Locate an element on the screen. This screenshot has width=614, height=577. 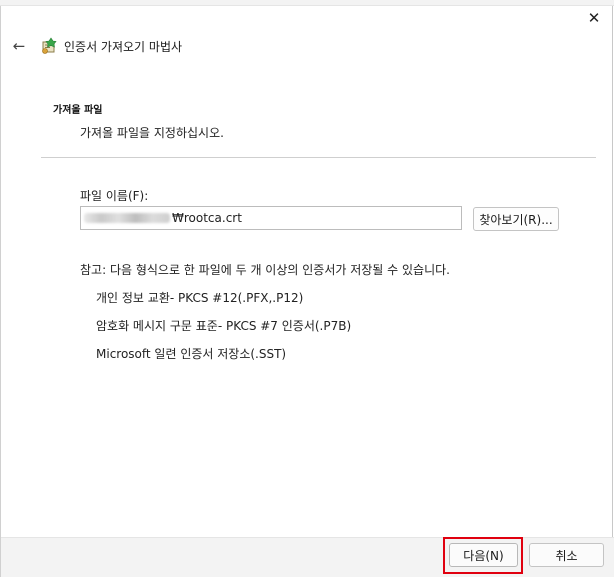
certificate-wizard-icon is located at coordinates (49, 45).